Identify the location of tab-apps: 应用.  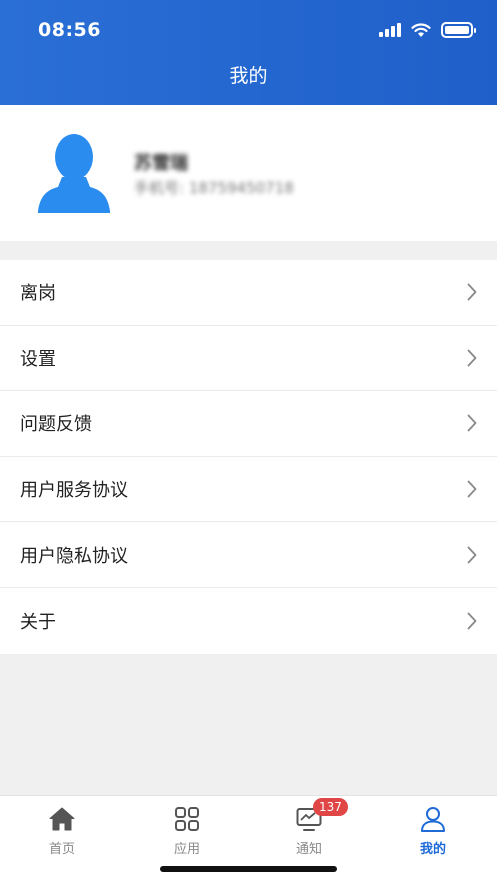
(187, 831).